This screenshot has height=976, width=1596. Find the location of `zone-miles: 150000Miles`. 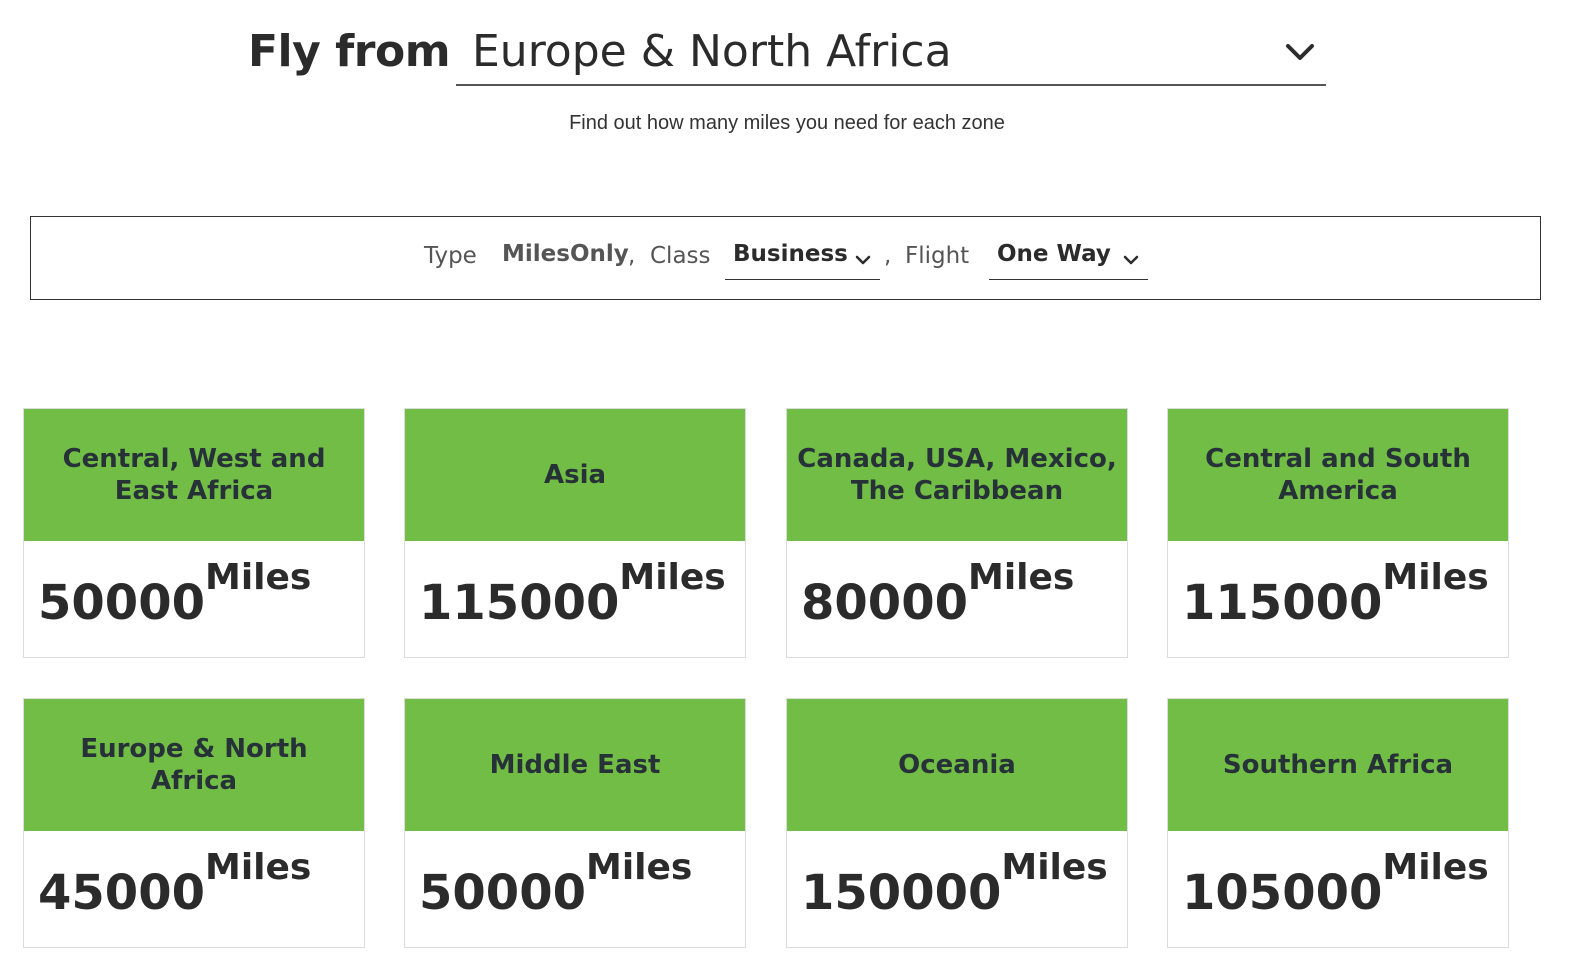

zone-miles: 150000Miles is located at coordinates (957, 889).